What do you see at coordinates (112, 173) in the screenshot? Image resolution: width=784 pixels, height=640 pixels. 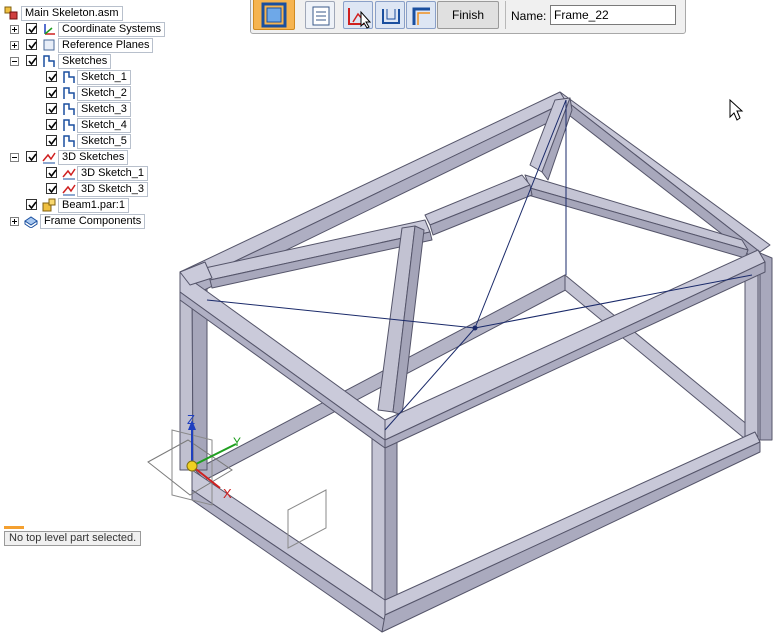 I see `tree-item-label: 3D Sketch_1` at bounding box center [112, 173].